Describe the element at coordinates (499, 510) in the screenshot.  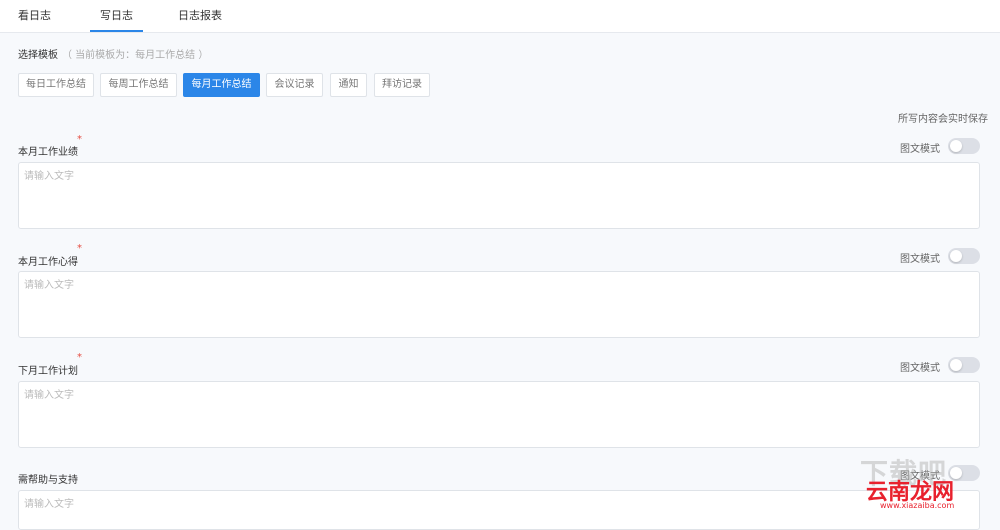
I see `help-support-input: 请输入文字` at that location.